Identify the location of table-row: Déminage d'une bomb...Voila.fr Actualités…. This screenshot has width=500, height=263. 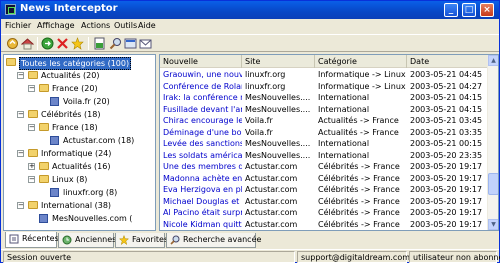
(324, 132).